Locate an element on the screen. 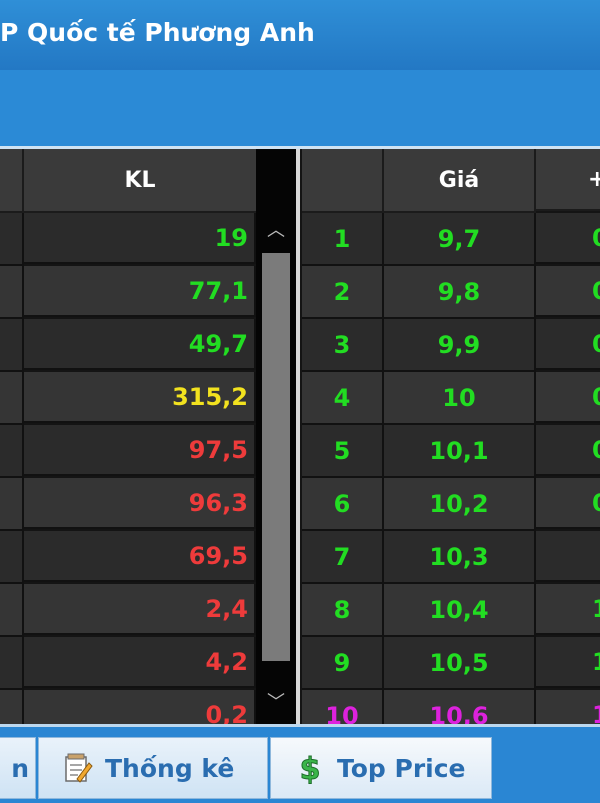  toolbar-strip is located at coordinates (300, 109).